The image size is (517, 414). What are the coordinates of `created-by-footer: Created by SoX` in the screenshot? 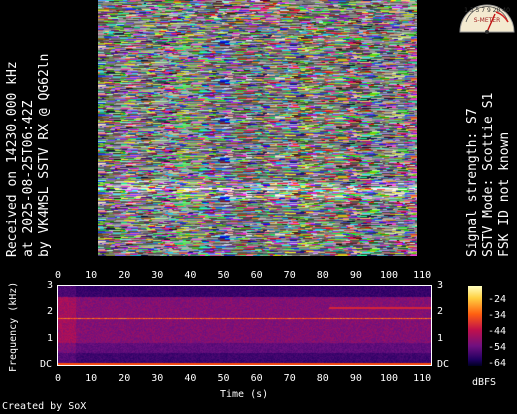 It's located at (44, 406).